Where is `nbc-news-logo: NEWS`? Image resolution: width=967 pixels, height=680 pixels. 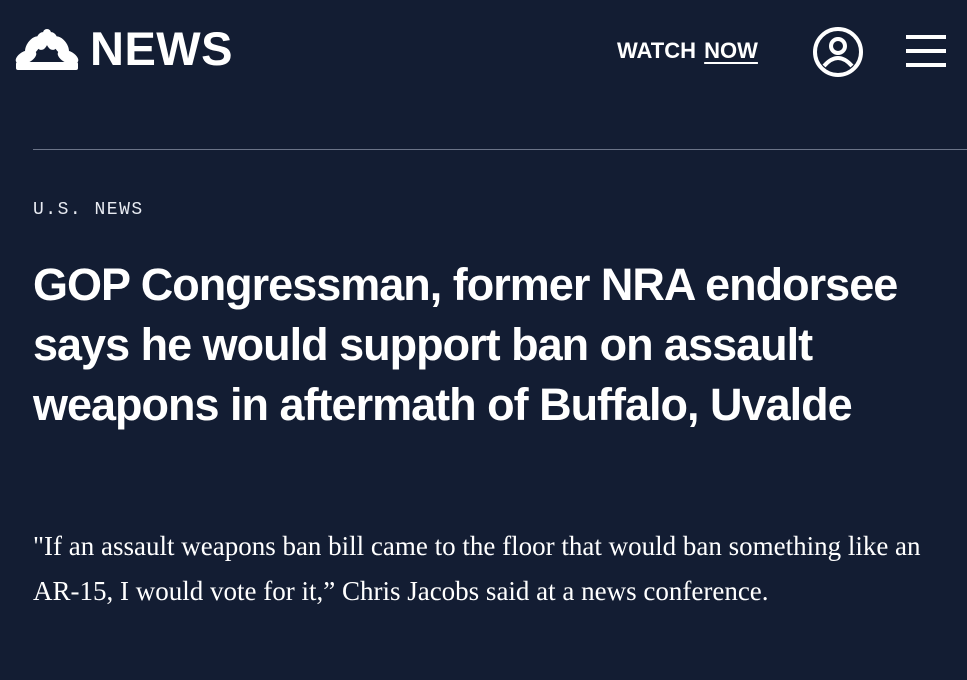
nbc-news-logo: NEWS is located at coordinates (123, 48).